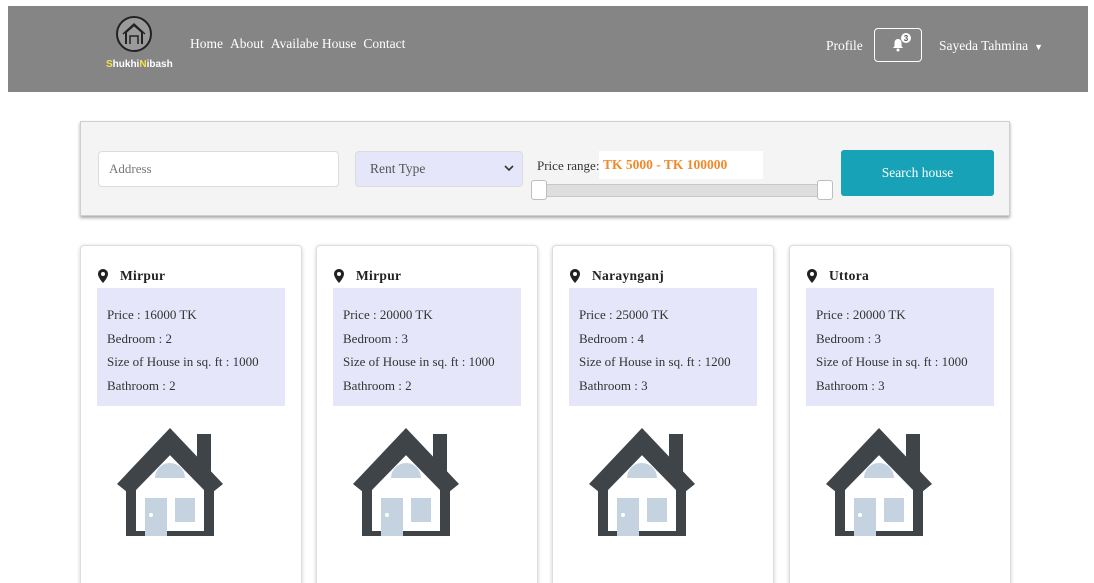 Image resolution: width=1094 pixels, height=583 pixels. I want to click on nav-links: Home About Availabe House Contact, so click(297, 44).